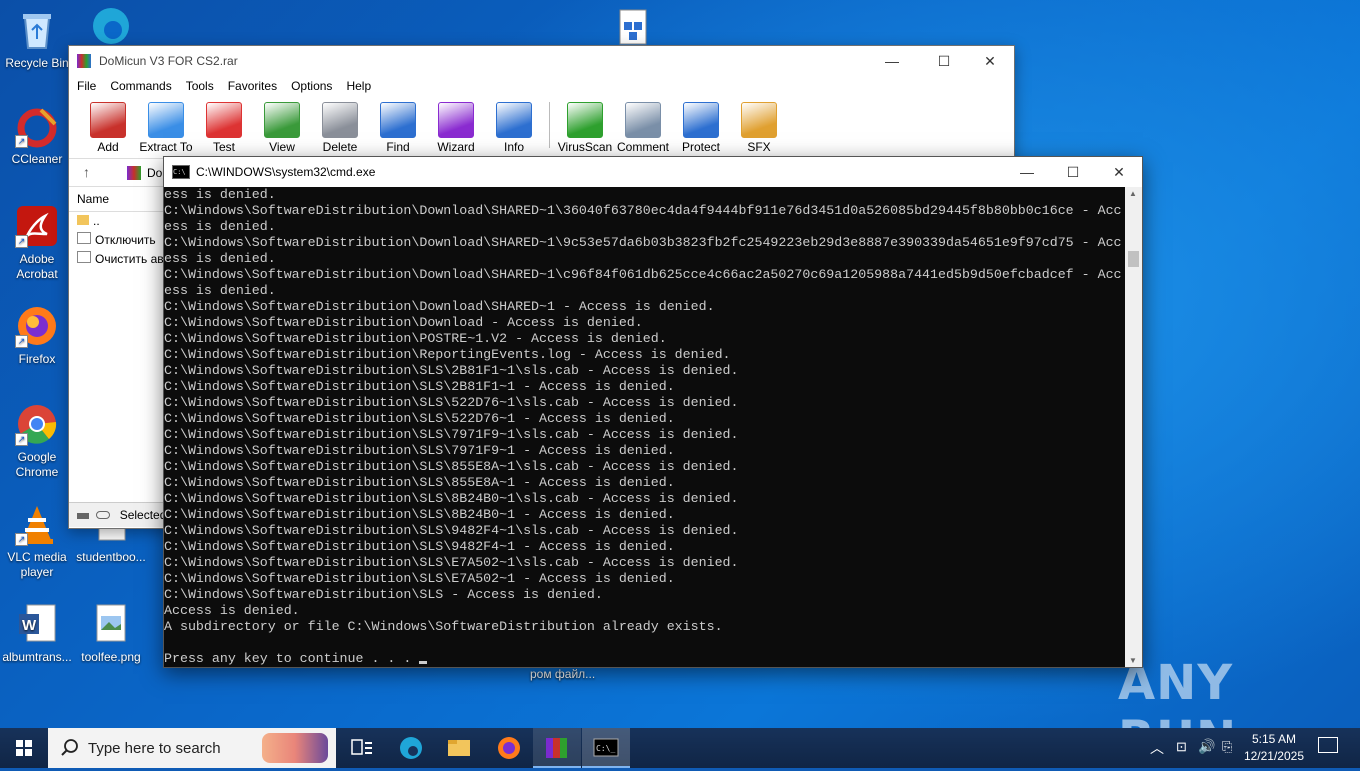  What do you see at coordinates (282, 128) in the screenshot?
I see `toolbar-button-view: View` at bounding box center [282, 128].